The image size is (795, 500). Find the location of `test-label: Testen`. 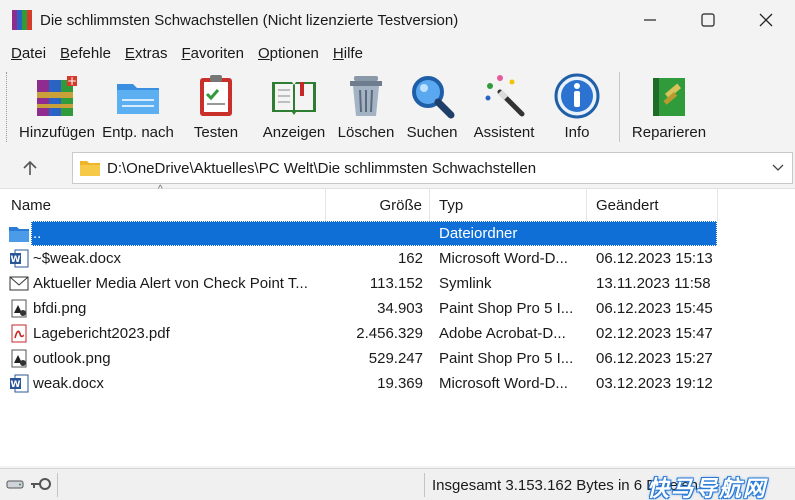

test-label: Testen is located at coordinates (216, 132).